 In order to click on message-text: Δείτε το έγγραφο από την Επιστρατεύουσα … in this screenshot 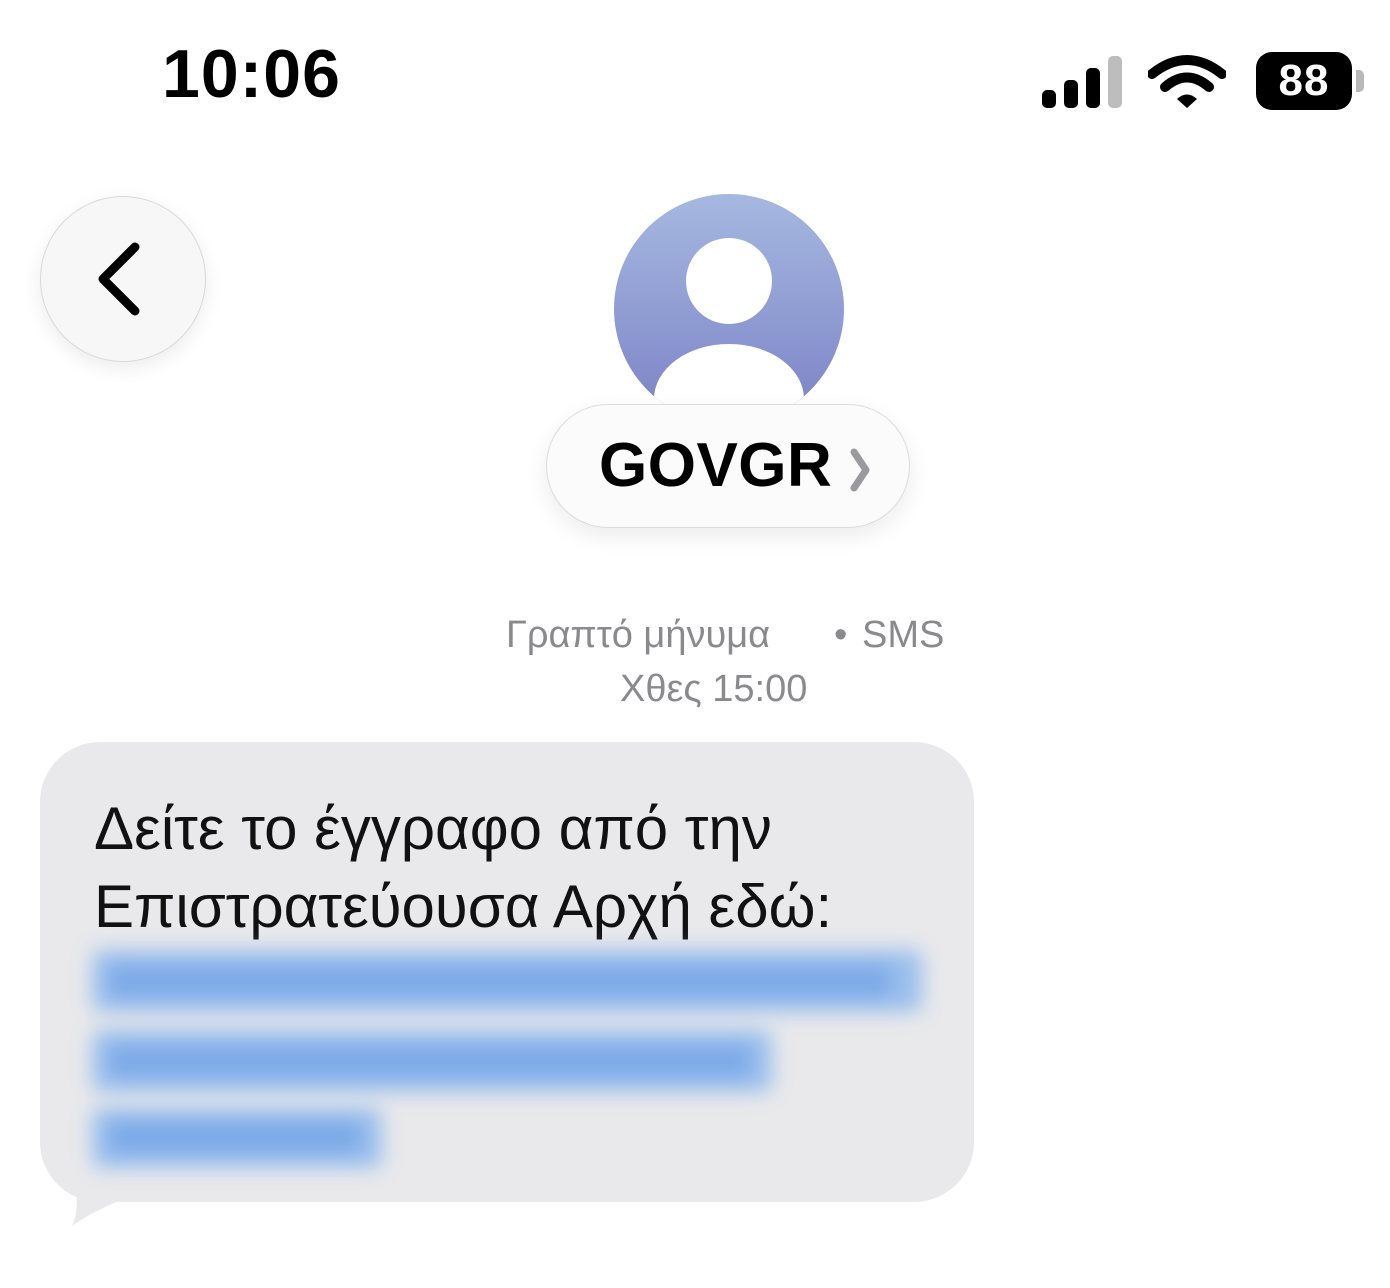, I will do `click(463, 868)`.